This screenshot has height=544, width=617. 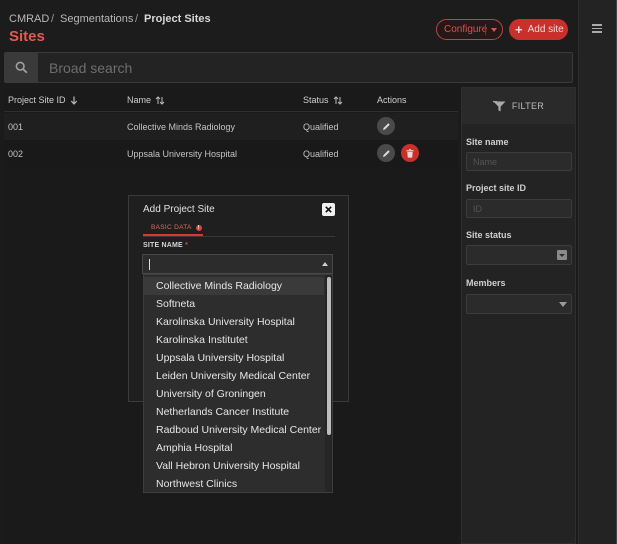 I want to click on option-item: Leiden University Medical Center, so click(x=234, y=376).